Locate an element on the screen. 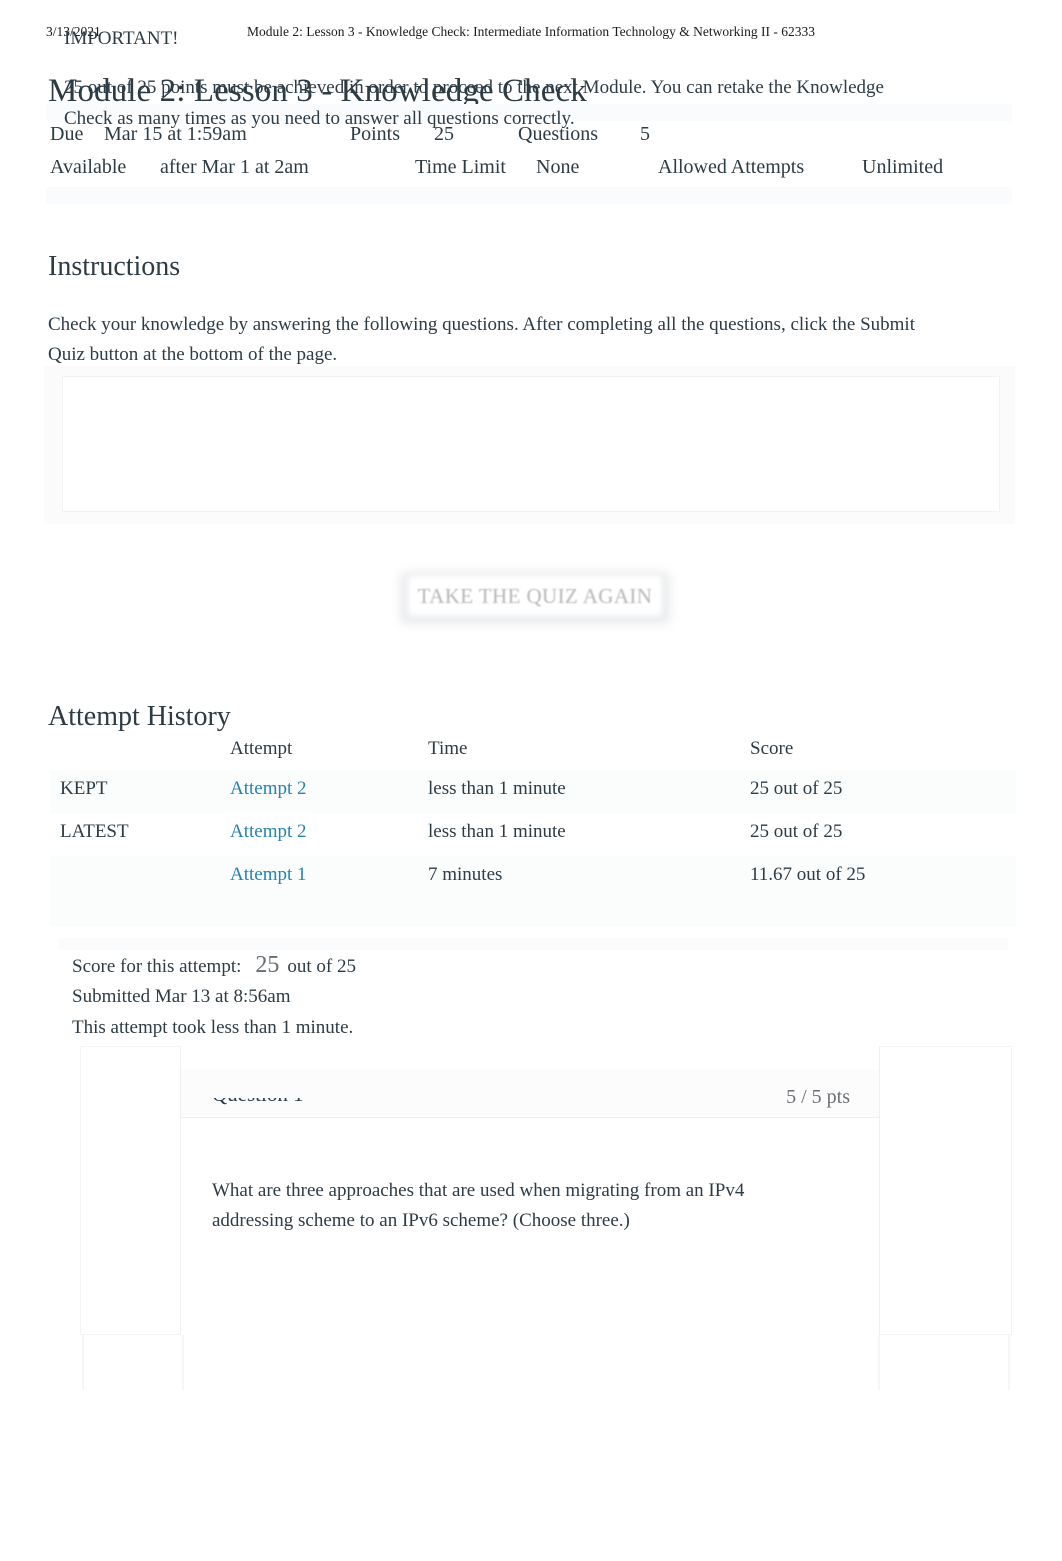 Image resolution: width=1062 pixels, height=1561 pixels. attempt-submitted: Submitted Mar 13 at 8:56am is located at coordinates (181, 996).